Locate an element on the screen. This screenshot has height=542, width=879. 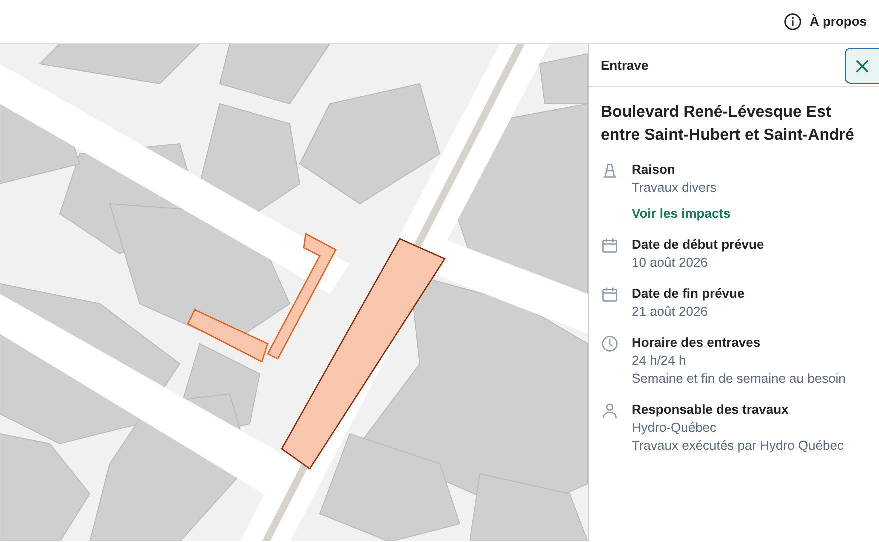
field-label: Responsable des travaux is located at coordinates (711, 410).